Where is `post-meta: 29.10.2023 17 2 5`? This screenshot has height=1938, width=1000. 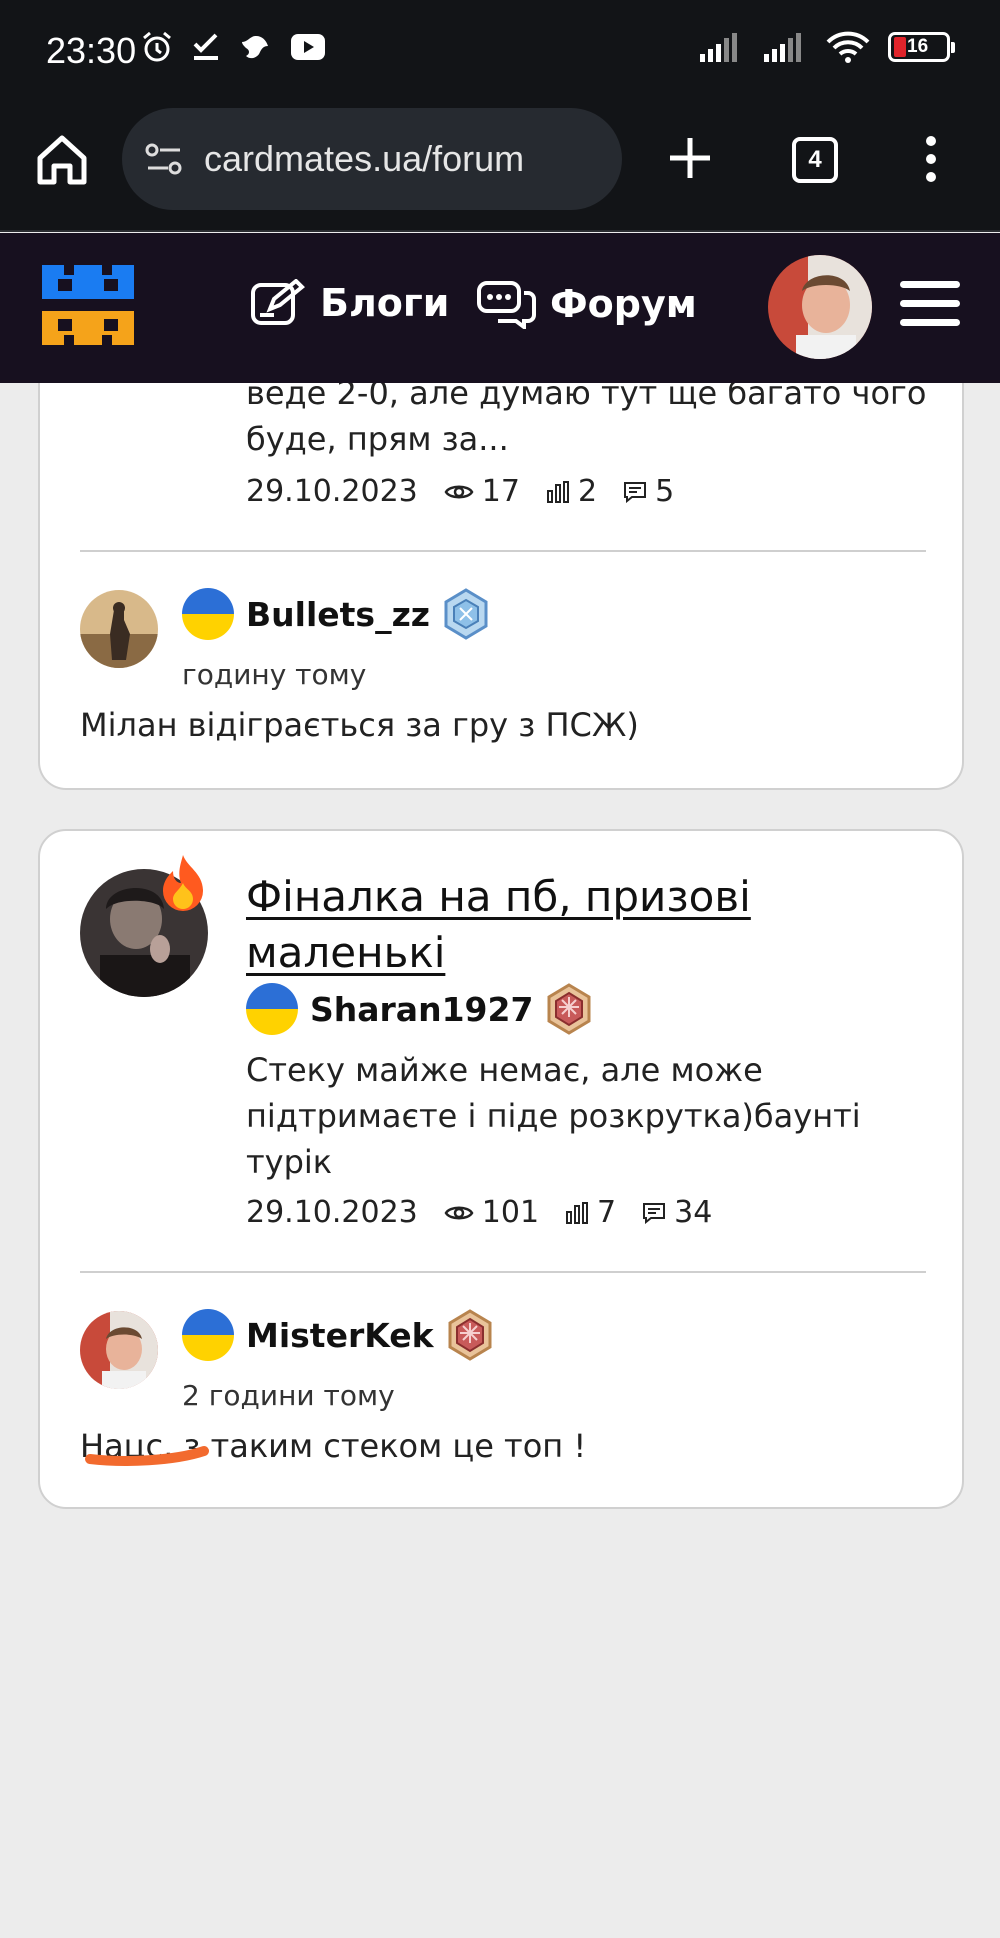 post-meta: 29.10.2023 17 2 5 is located at coordinates (460, 491).